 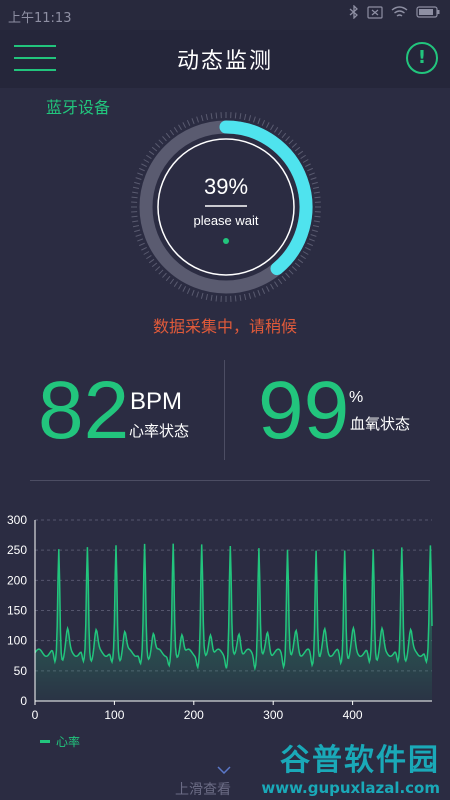 What do you see at coordinates (356, 397) in the screenshot?
I see `spo2-unit: %` at bounding box center [356, 397].